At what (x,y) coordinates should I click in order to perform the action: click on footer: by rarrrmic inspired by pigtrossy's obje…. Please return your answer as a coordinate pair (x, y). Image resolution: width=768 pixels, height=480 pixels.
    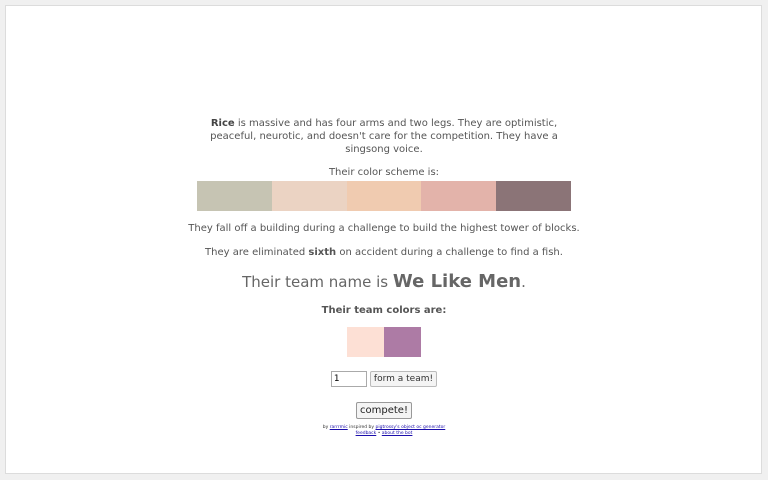
    Looking at the image, I should click on (384, 431).